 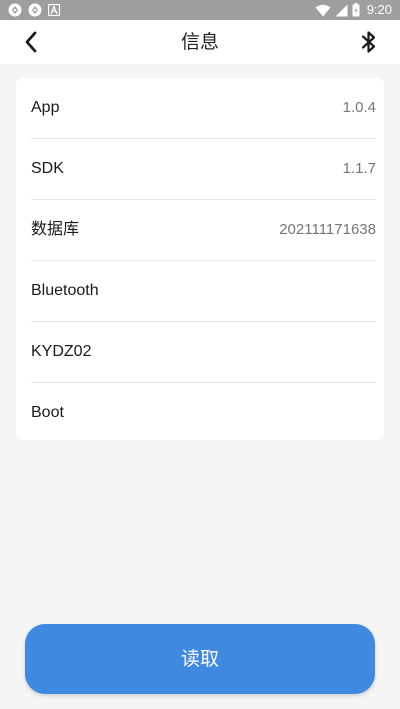 I want to click on row-value: 1.1.7, so click(x=359, y=168).